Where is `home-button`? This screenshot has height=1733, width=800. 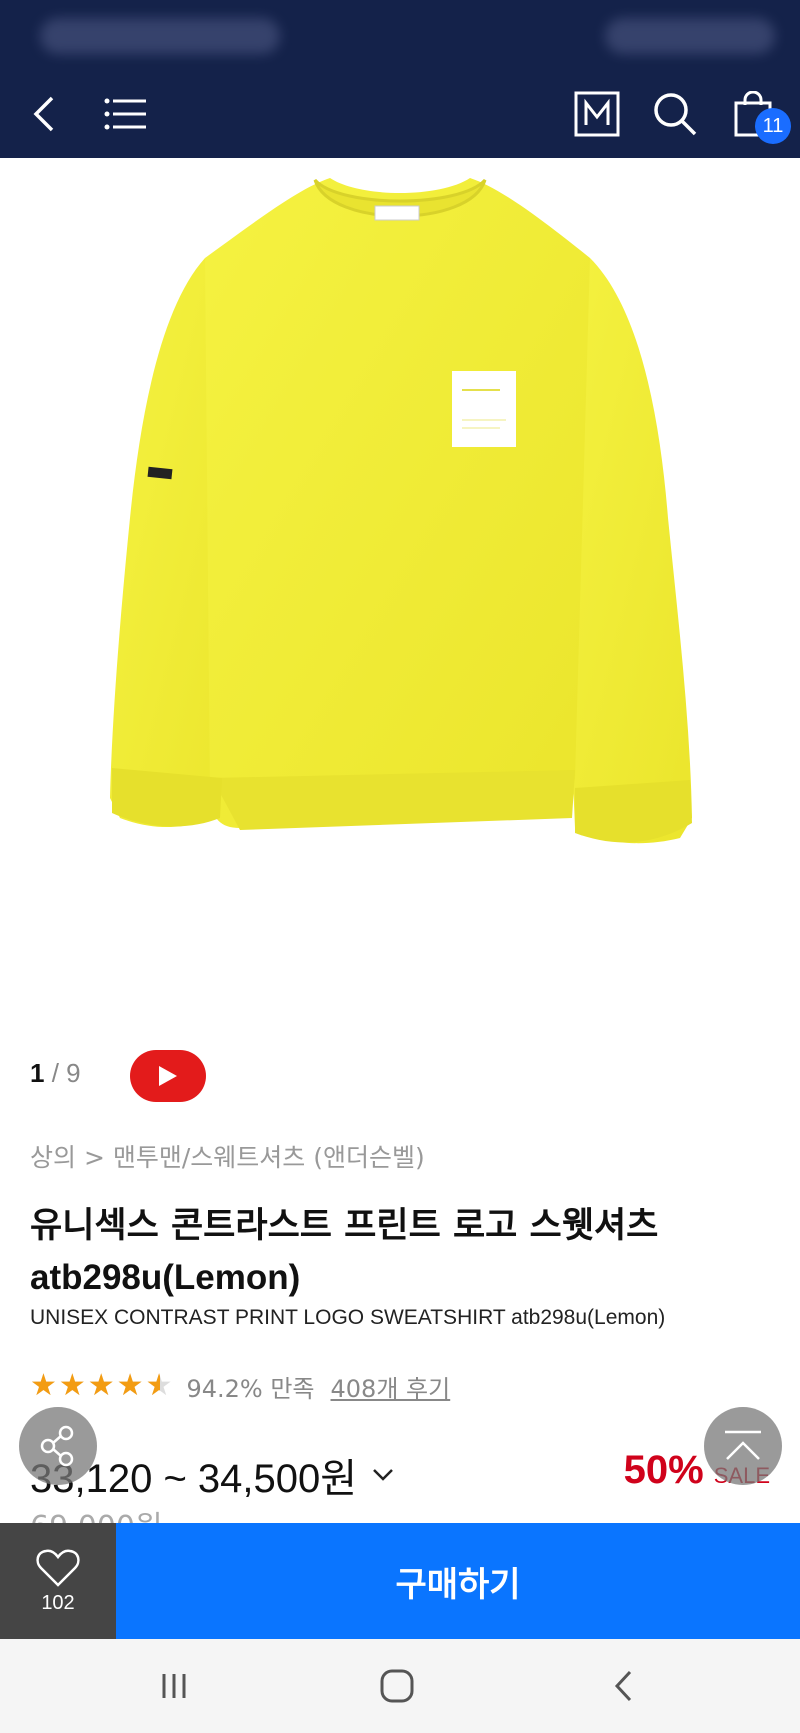
home-button is located at coordinates (397, 1686).